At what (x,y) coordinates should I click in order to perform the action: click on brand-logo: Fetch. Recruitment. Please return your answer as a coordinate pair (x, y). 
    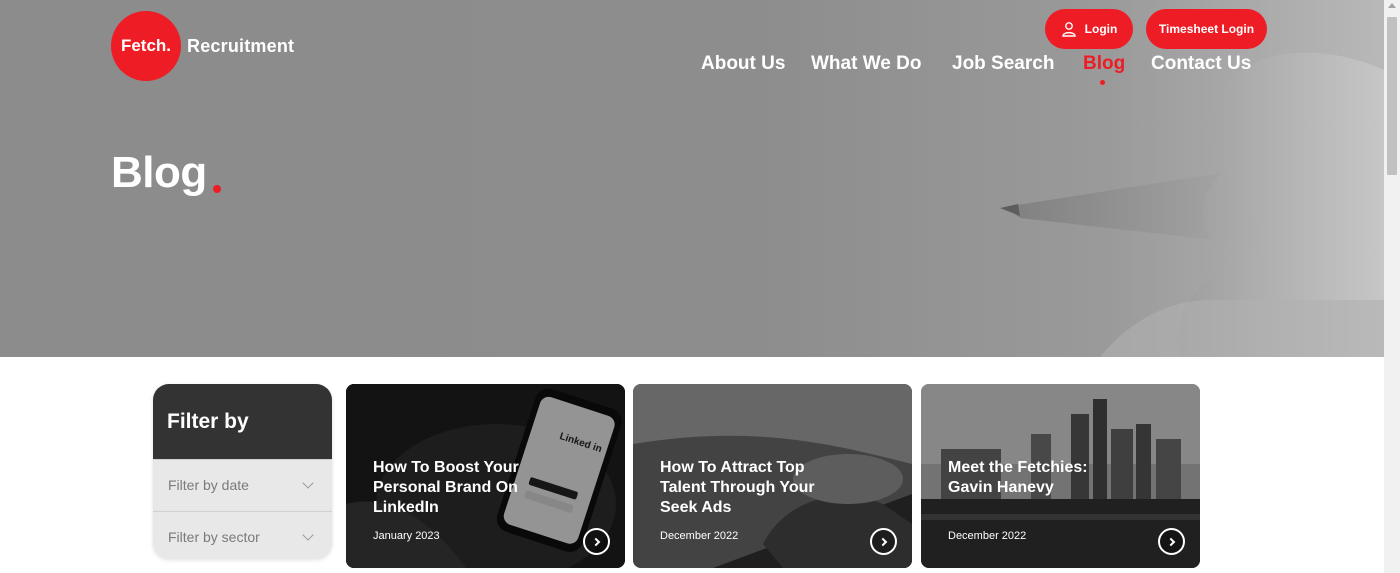
    Looking at the image, I should click on (202, 46).